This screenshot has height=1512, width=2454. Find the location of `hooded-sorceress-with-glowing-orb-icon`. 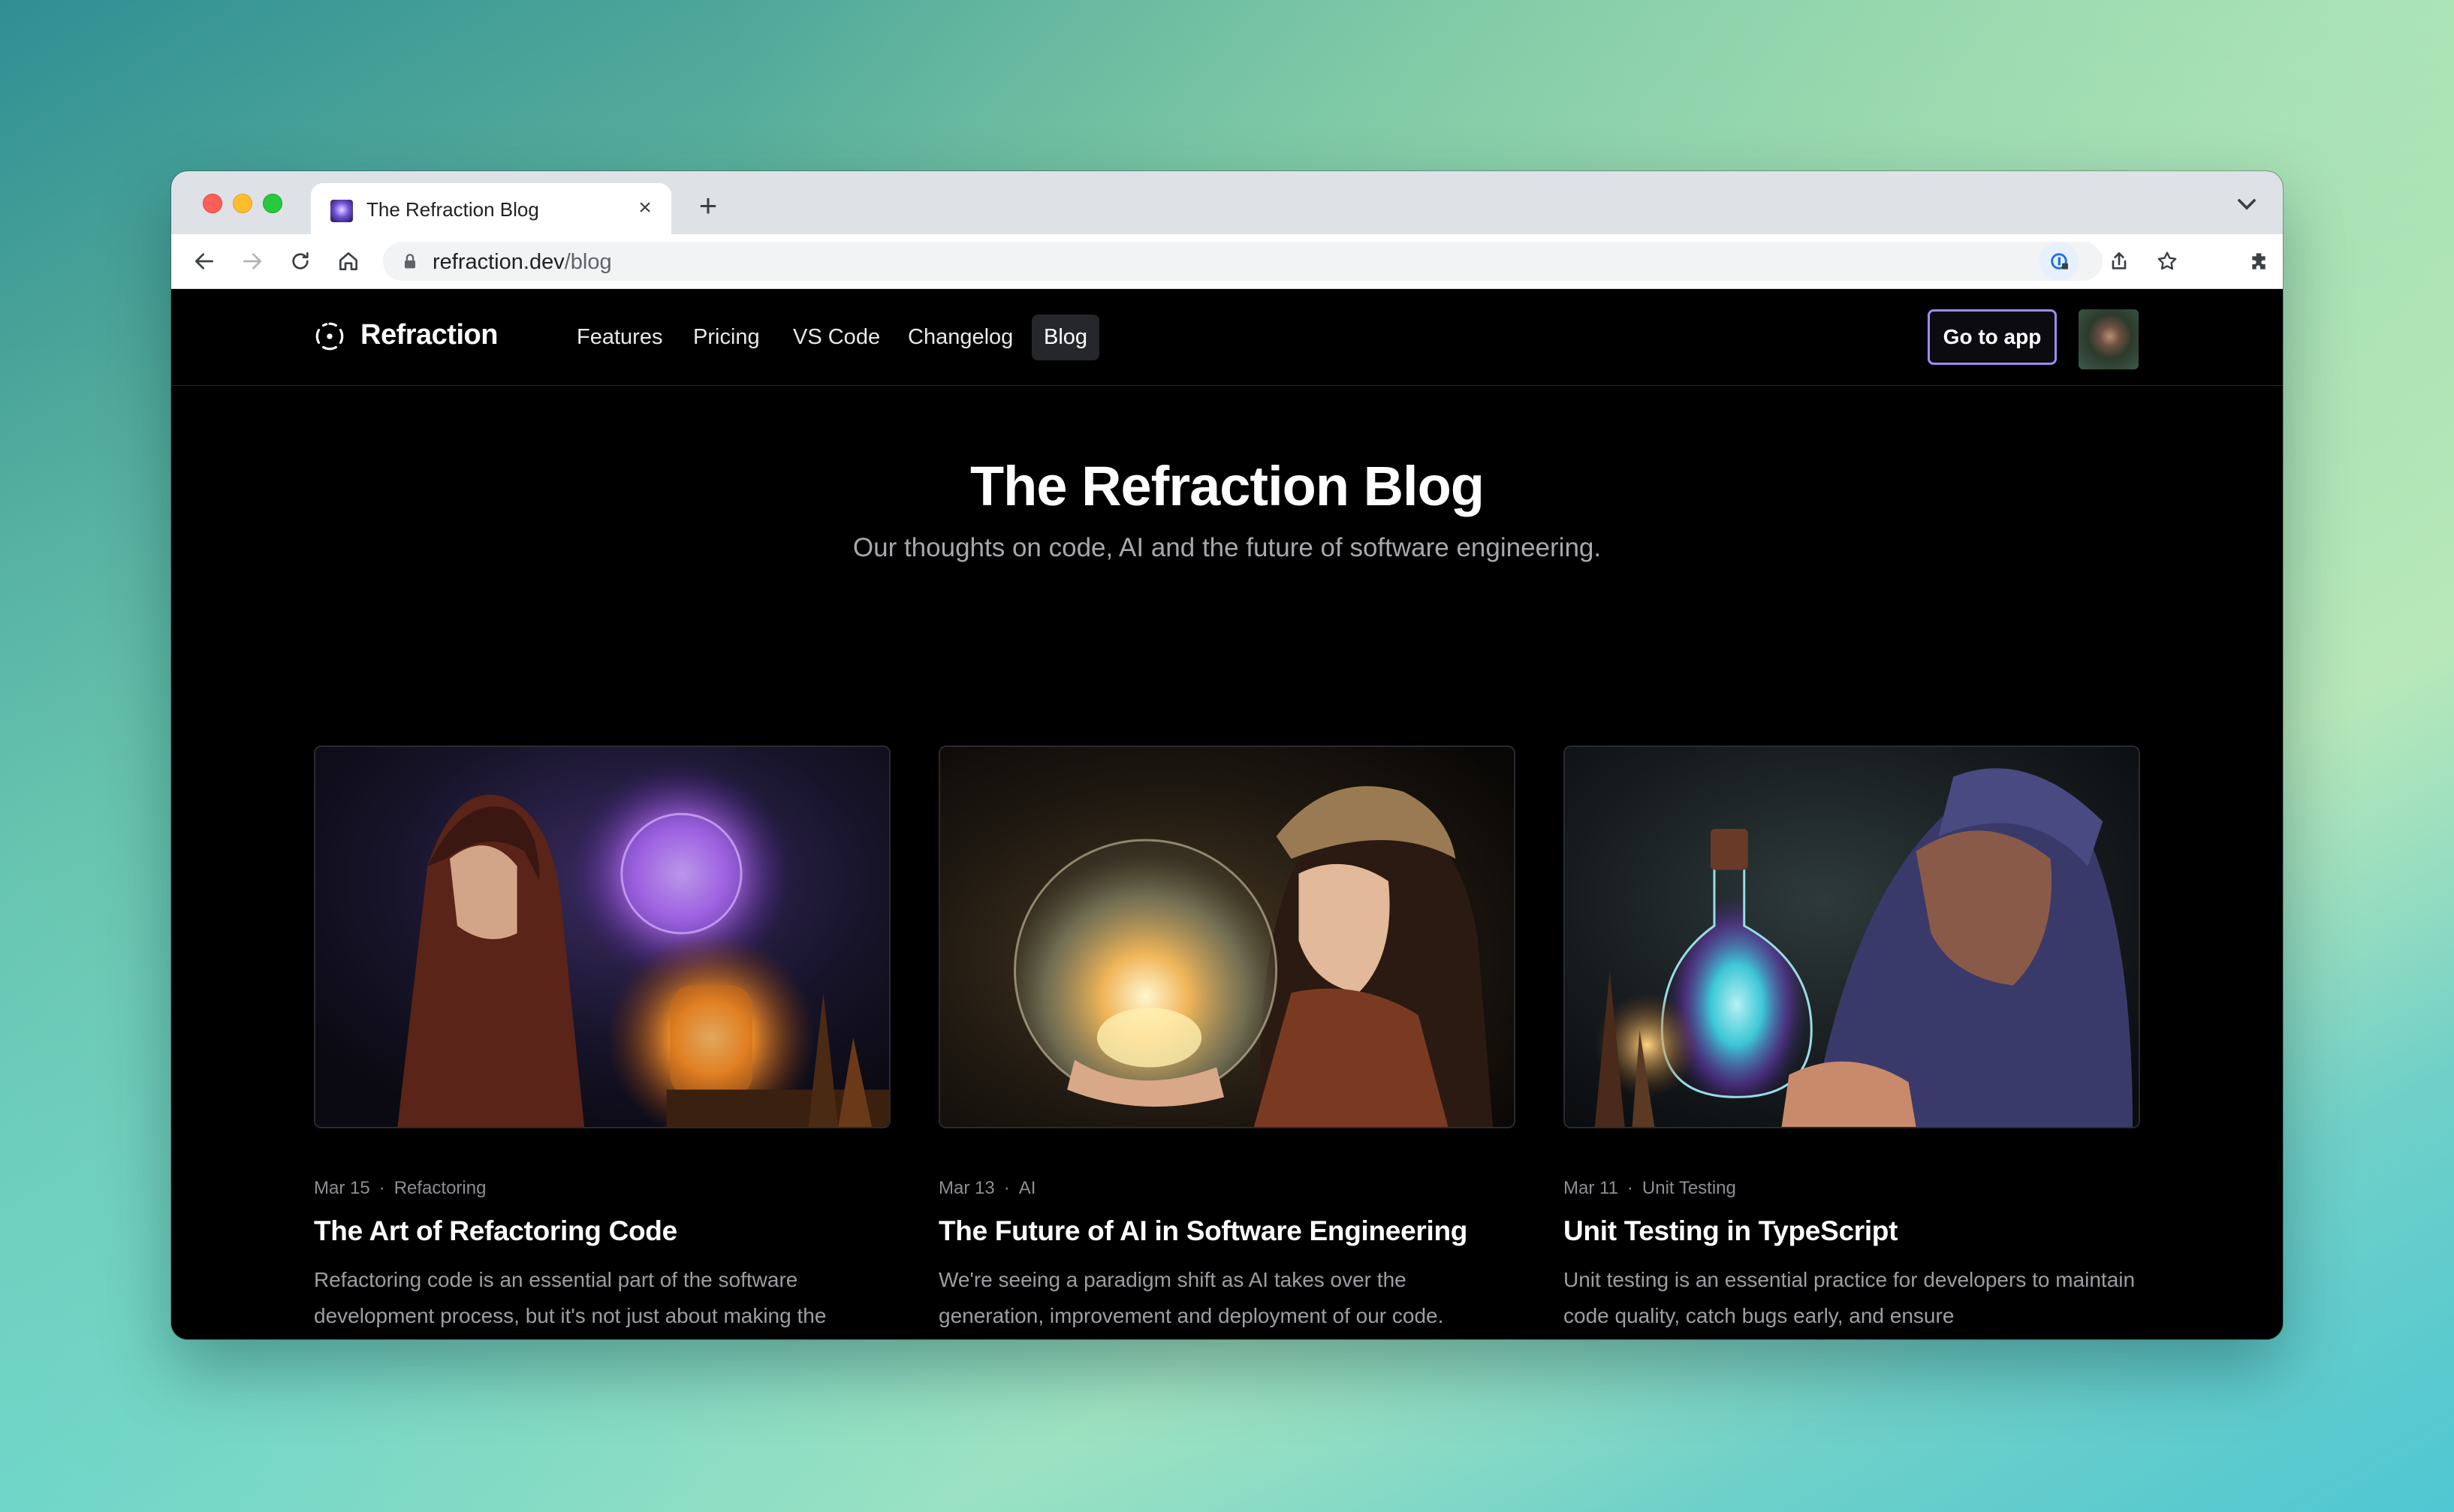

hooded-sorceress-with-glowing-orb-icon is located at coordinates (602, 937).